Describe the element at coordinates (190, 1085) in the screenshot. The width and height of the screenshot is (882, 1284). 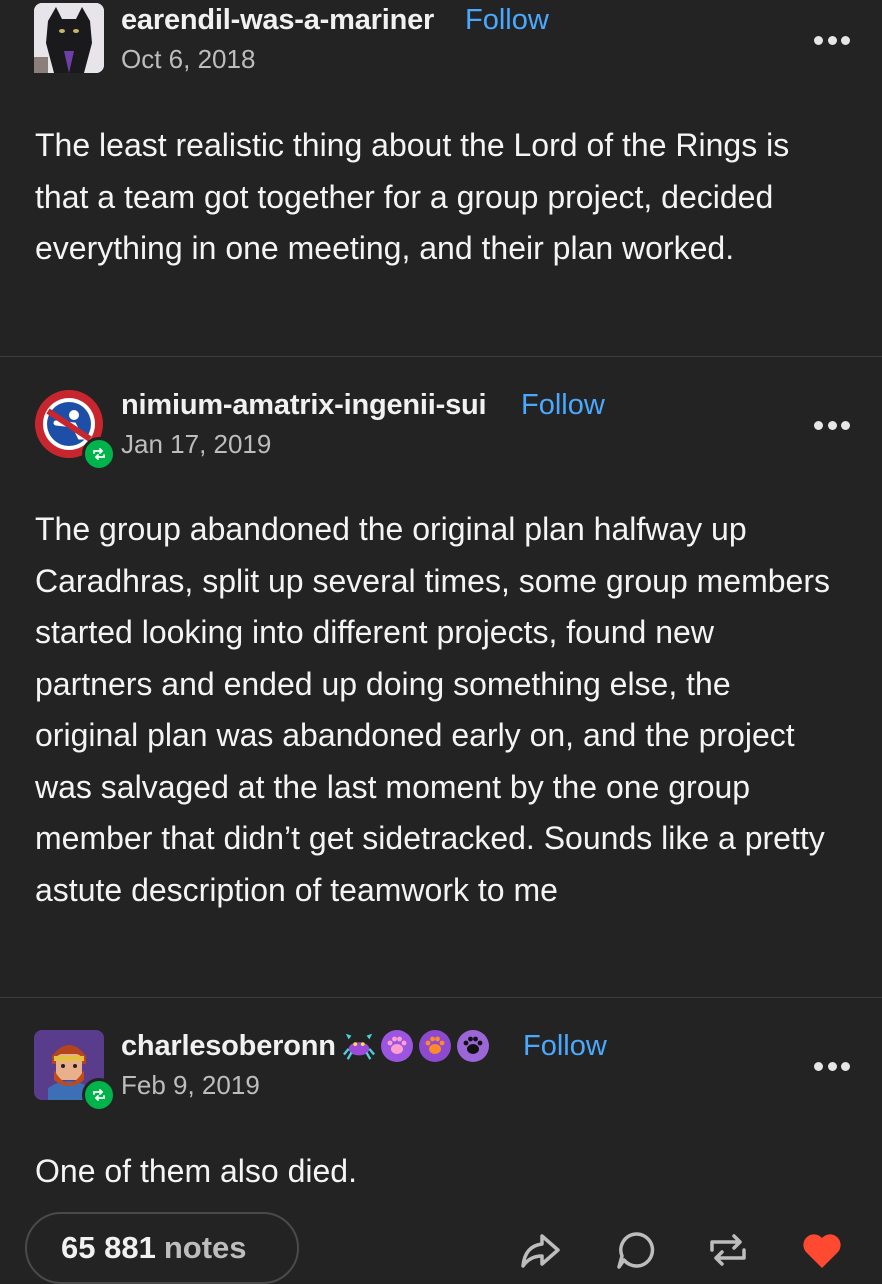
I see `post-date: Feb 9, 2019` at that location.